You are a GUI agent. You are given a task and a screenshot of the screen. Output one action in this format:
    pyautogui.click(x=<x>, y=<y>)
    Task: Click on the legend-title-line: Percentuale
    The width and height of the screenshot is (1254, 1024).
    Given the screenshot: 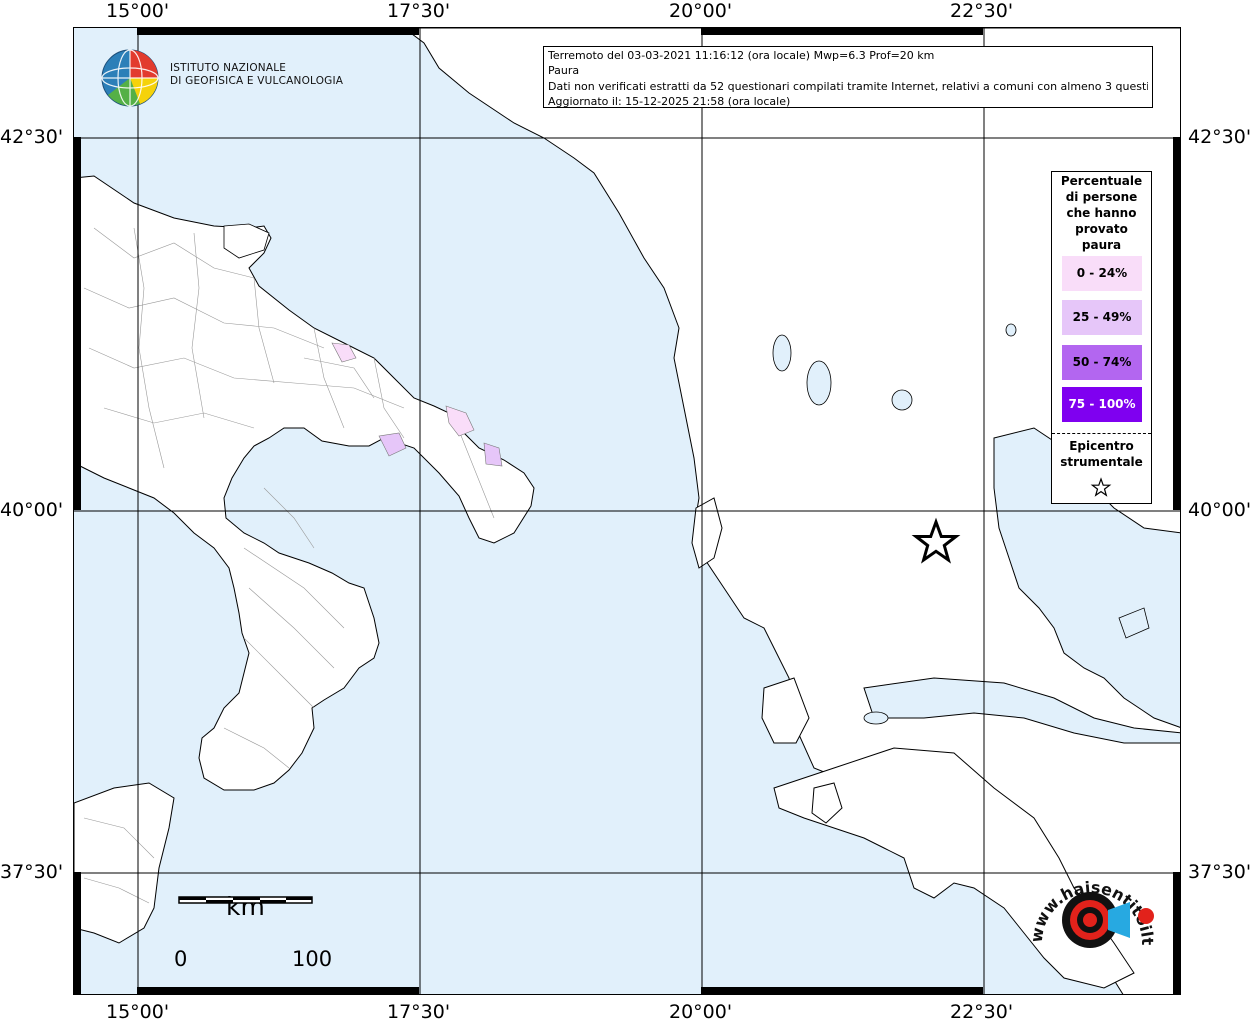 What is the action you would take?
    pyautogui.click(x=1101, y=181)
    